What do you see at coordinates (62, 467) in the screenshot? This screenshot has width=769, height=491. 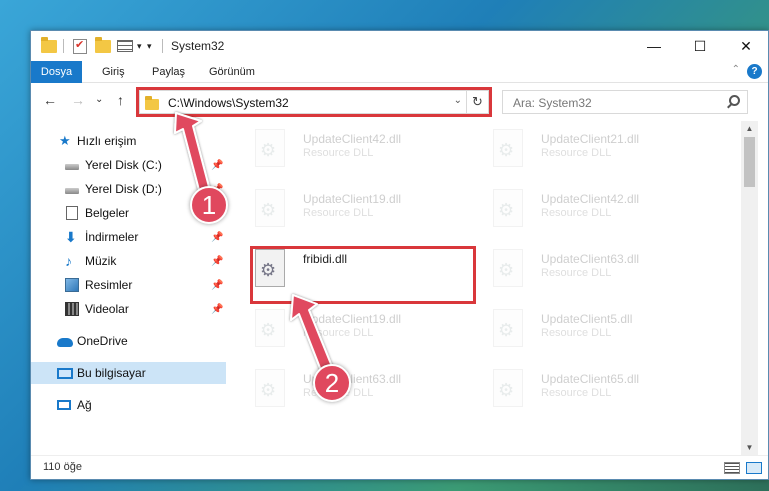 I see `item-count: 110 öğe` at bounding box center [62, 467].